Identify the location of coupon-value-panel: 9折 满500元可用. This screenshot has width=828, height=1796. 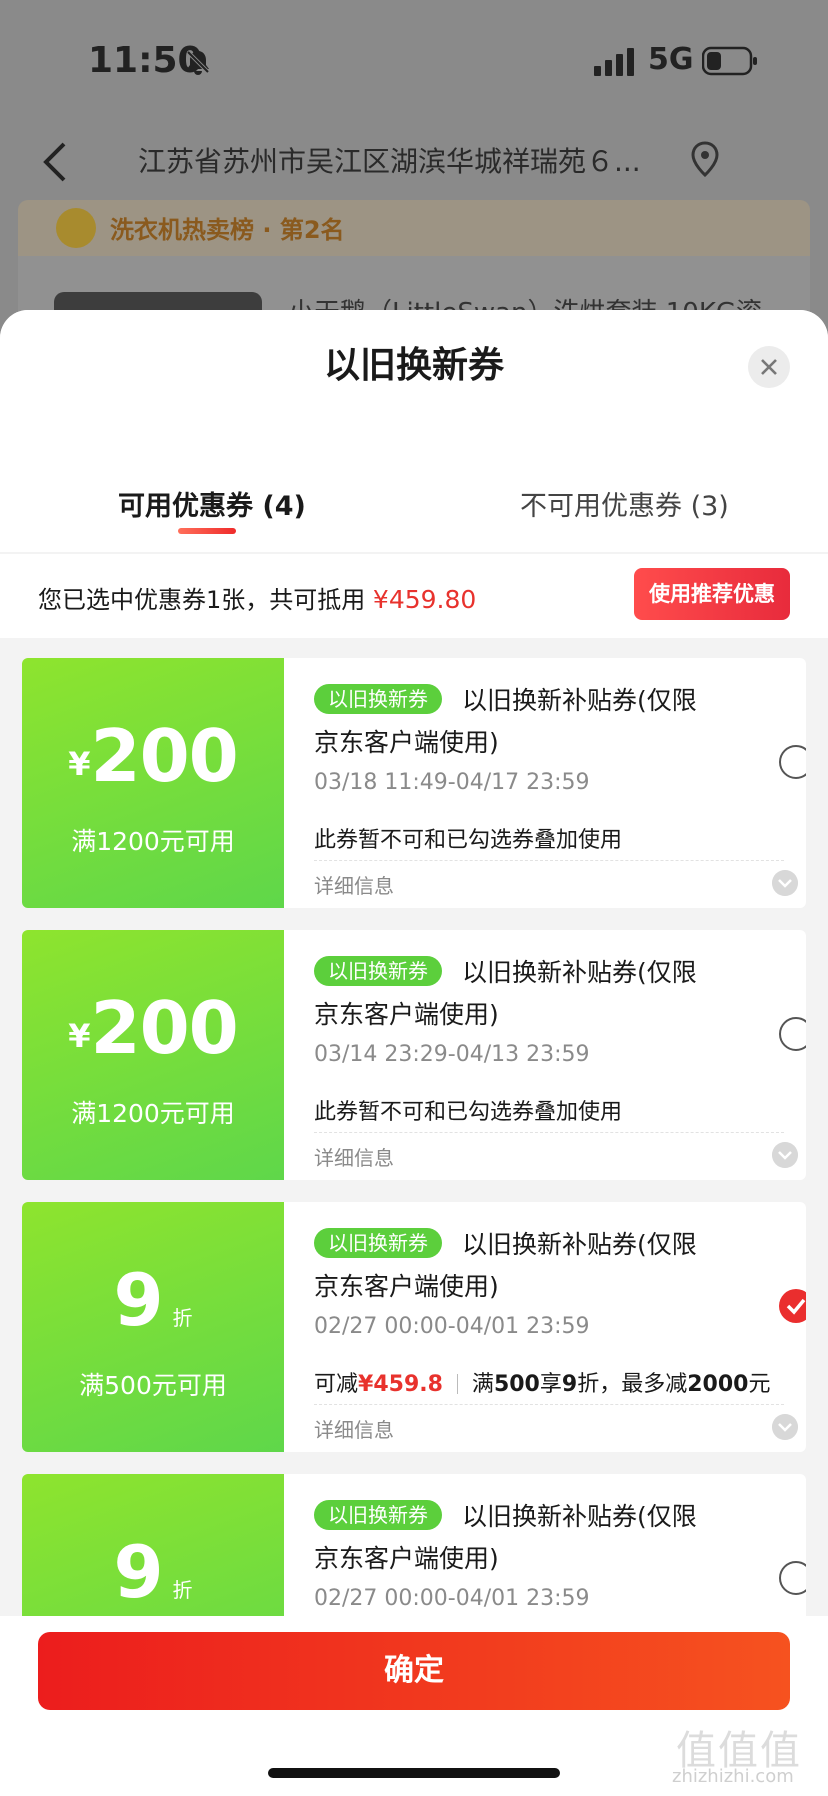
(153, 1327).